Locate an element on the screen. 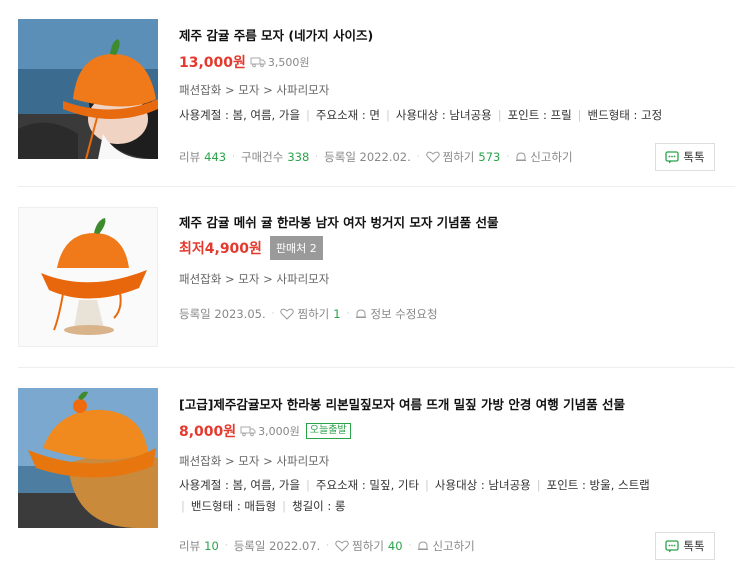 The width and height of the screenshot is (735, 572). purchase-count: 338 is located at coordinates (298, 157).